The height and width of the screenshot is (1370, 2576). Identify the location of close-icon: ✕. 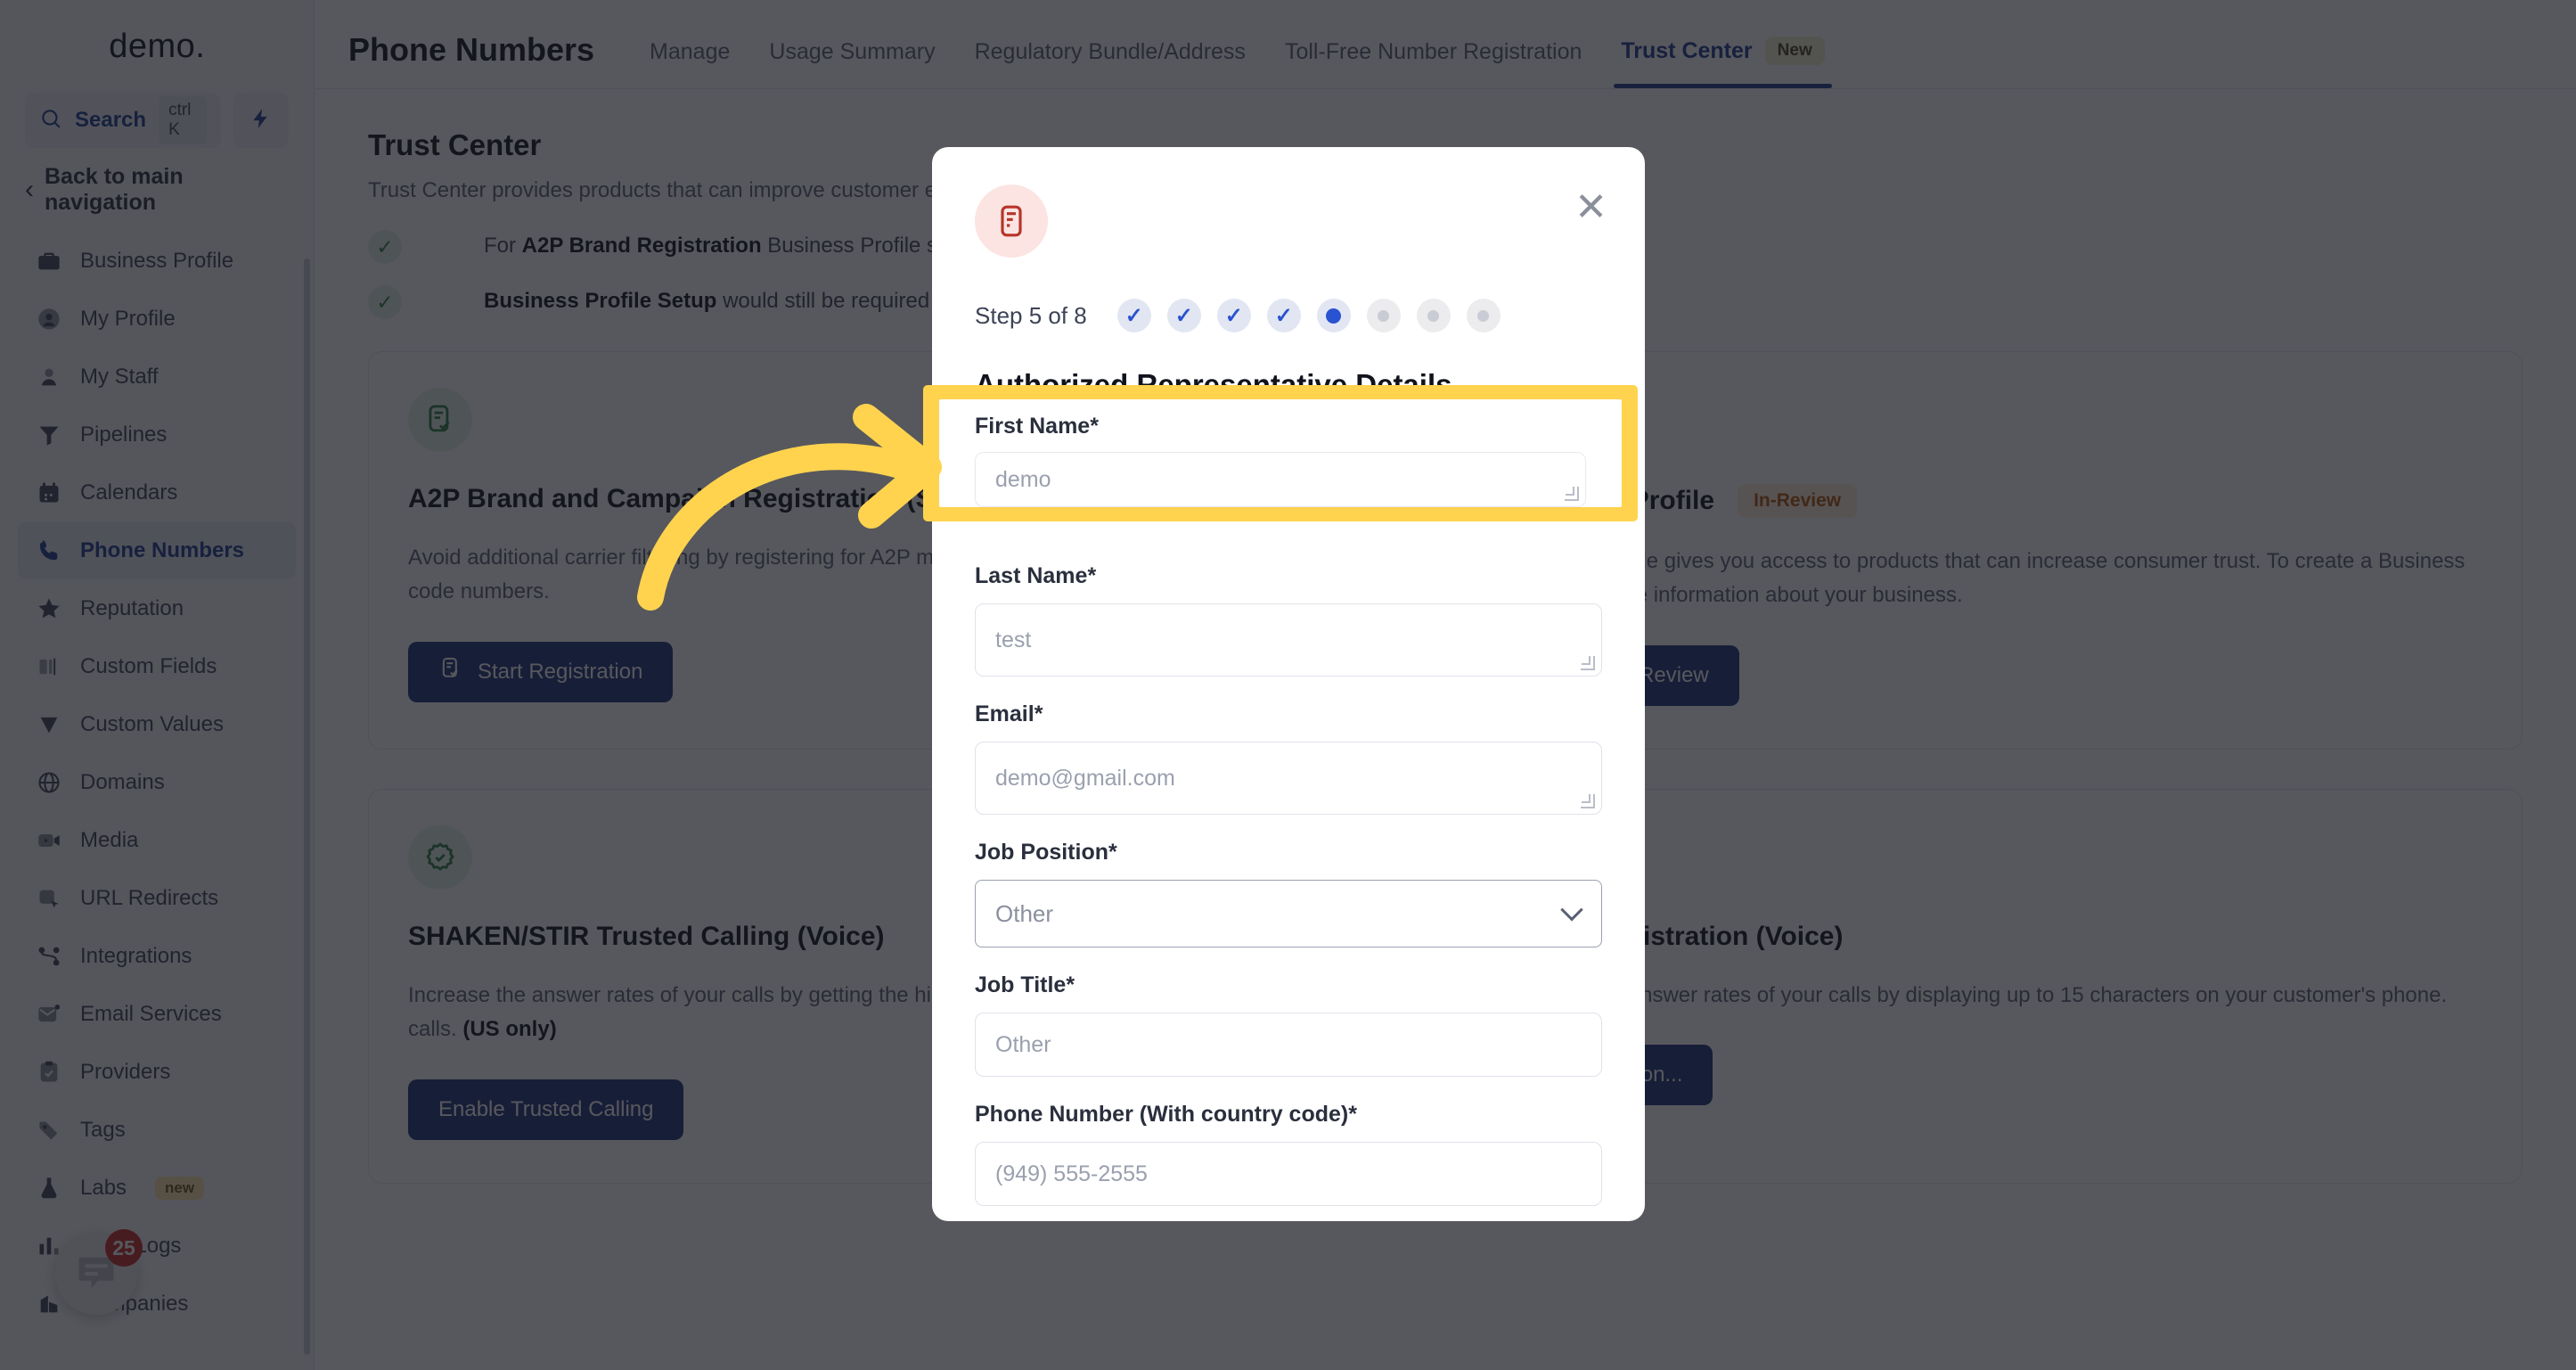
(1590, 207).